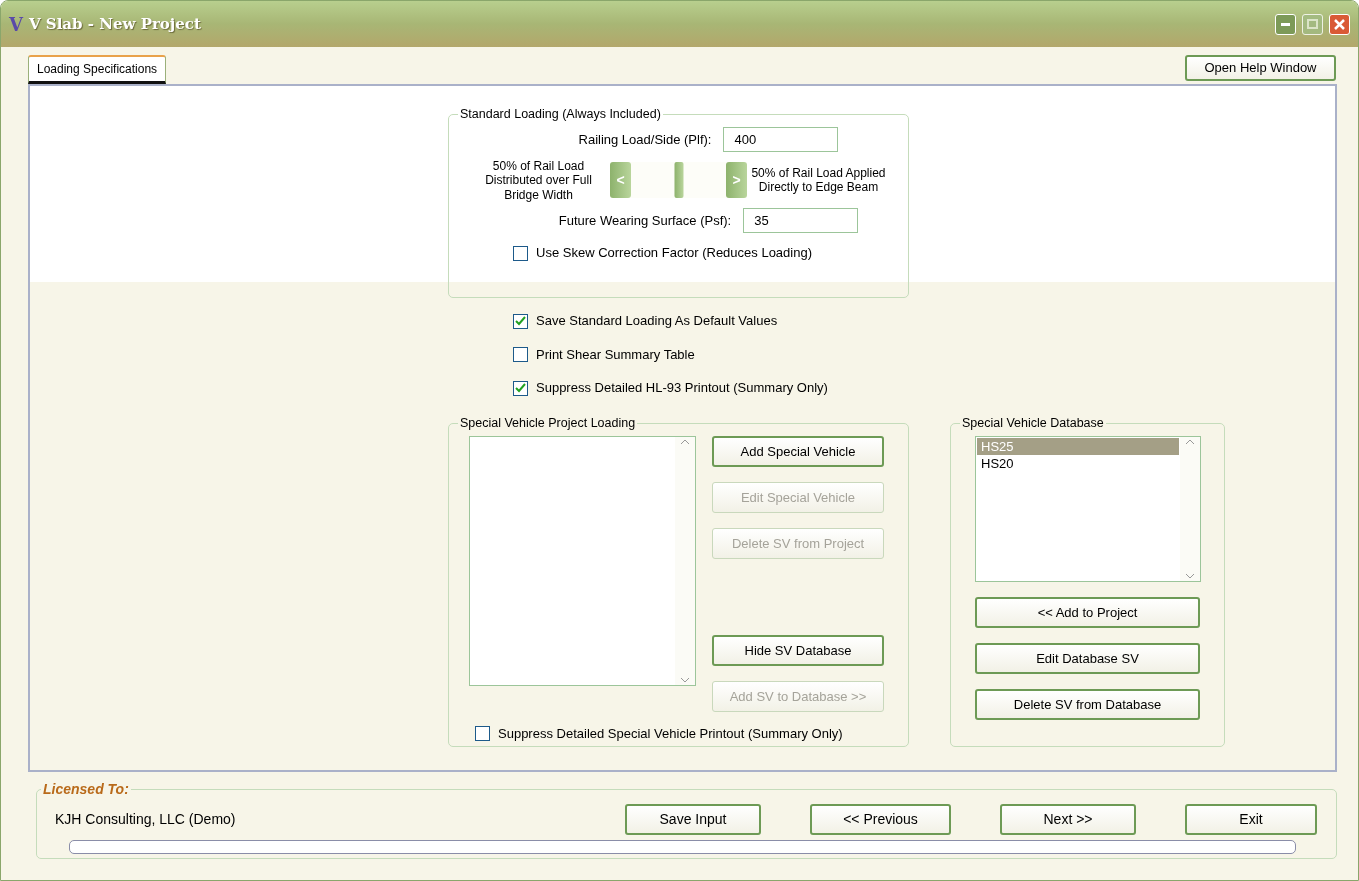 This screenshot has width=1359, height=881. What do you see at coordinates (615, 354) in the screenshot?
I see `checkbox-label: Print Shear Summary Table` at bounding box center [615, 354].